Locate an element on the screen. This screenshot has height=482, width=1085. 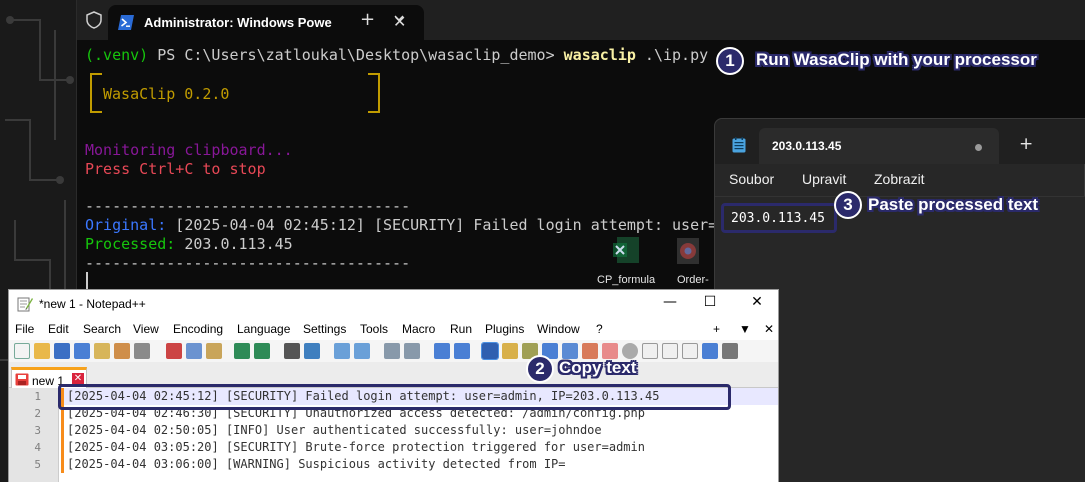
excel-file-icon is located at coordinates (626, 250).